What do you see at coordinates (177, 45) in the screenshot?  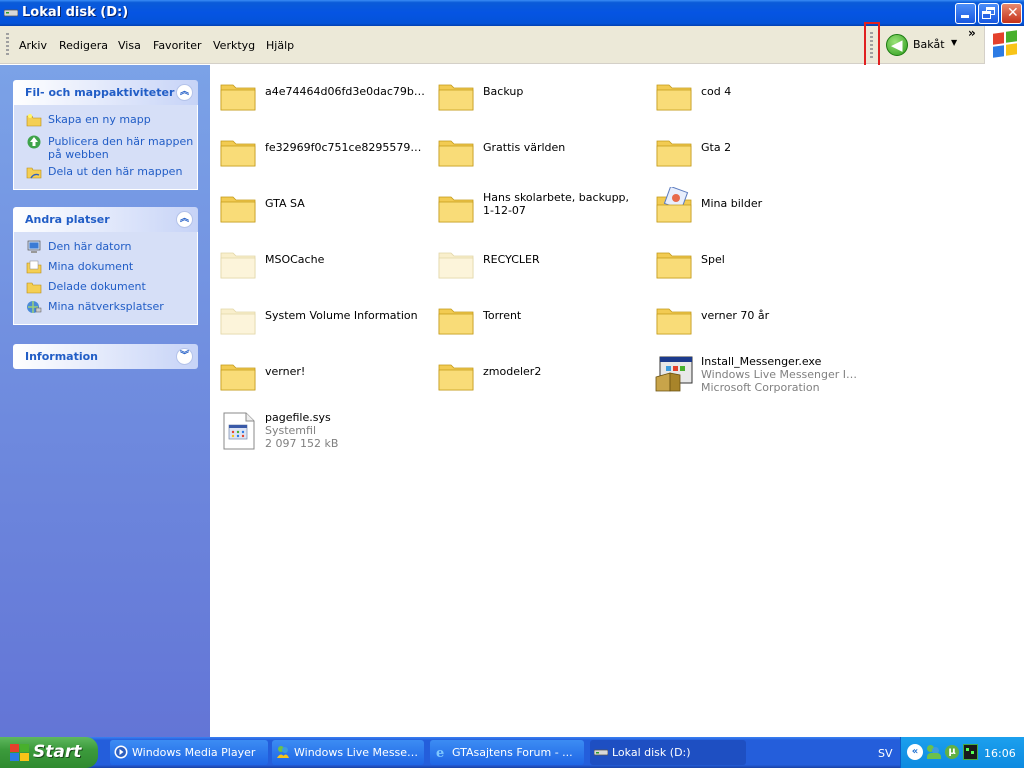 I see `menu-favoriter: Favoriter` at bounding box center [177, 45].